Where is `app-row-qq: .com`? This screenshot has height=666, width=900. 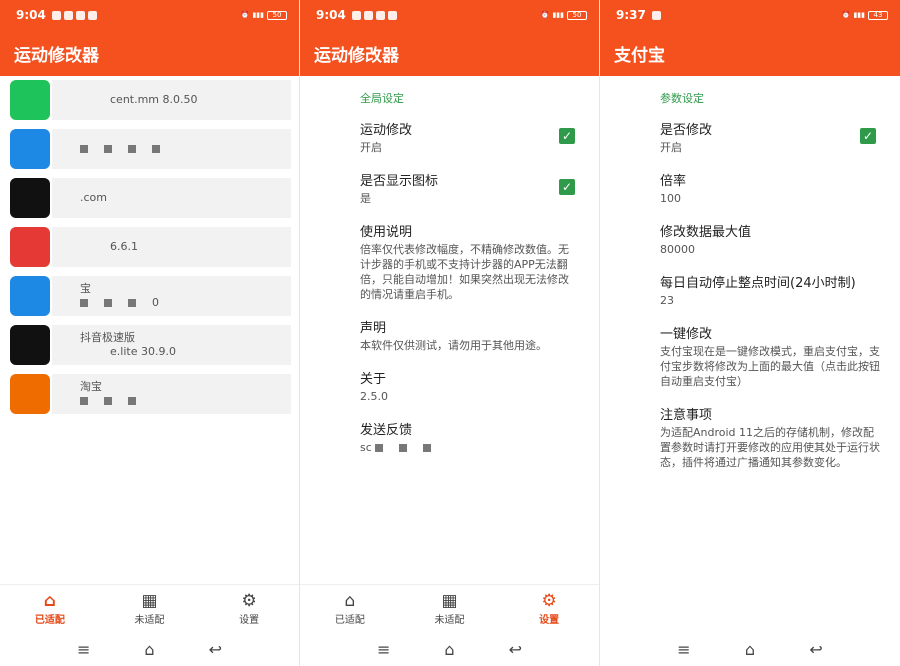
app-row-qq: .com is located at coordinates (149, 198).